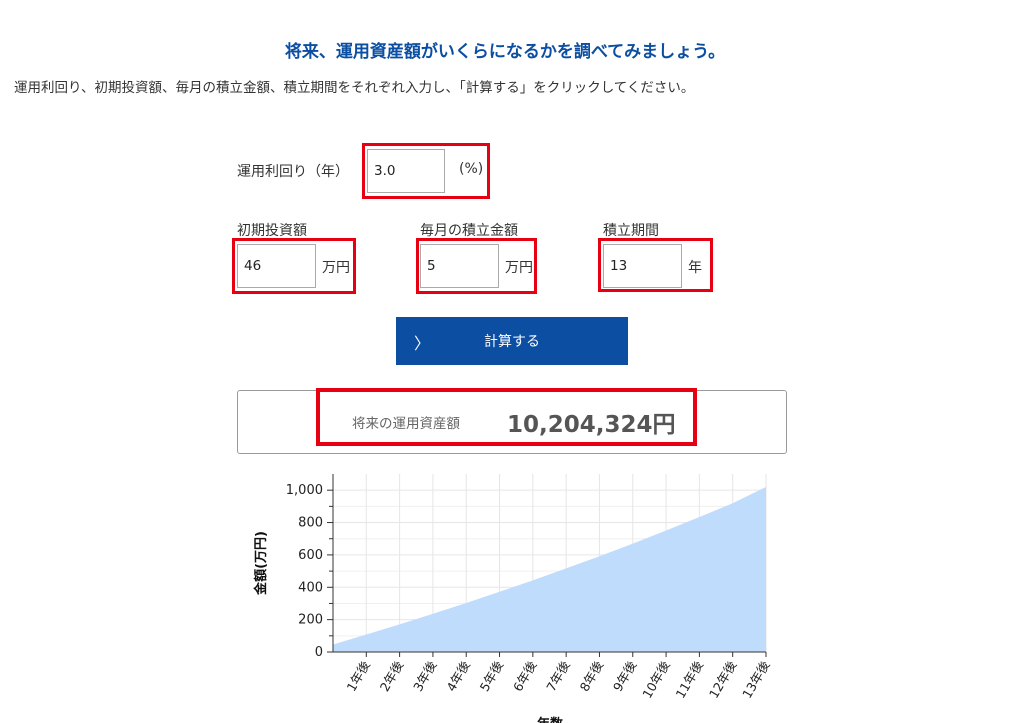 The image size is (1024, 723). I want to click on x-tick-label: 9年後, so click(625, 676).